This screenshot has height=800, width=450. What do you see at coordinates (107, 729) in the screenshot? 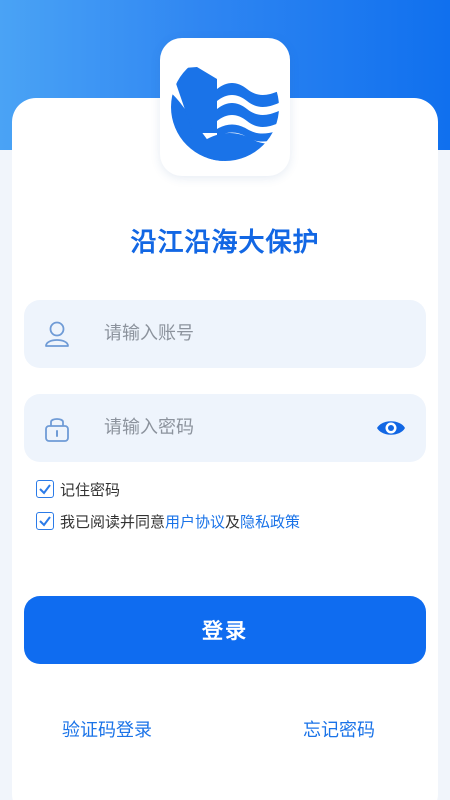
I see `sms-login-link: 验证码登录` at bounding box center [107, 729].